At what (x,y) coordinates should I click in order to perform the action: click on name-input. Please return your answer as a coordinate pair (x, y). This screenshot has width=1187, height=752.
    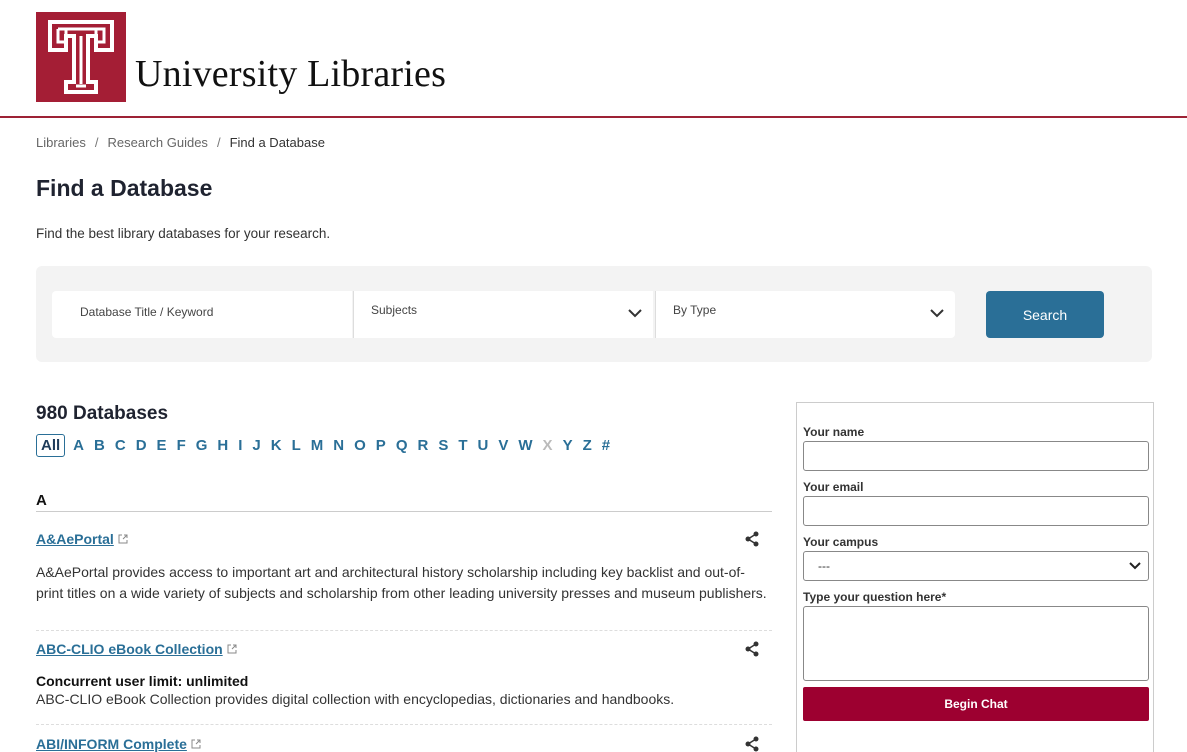
    Looking at the image, I should click on (976, 456).